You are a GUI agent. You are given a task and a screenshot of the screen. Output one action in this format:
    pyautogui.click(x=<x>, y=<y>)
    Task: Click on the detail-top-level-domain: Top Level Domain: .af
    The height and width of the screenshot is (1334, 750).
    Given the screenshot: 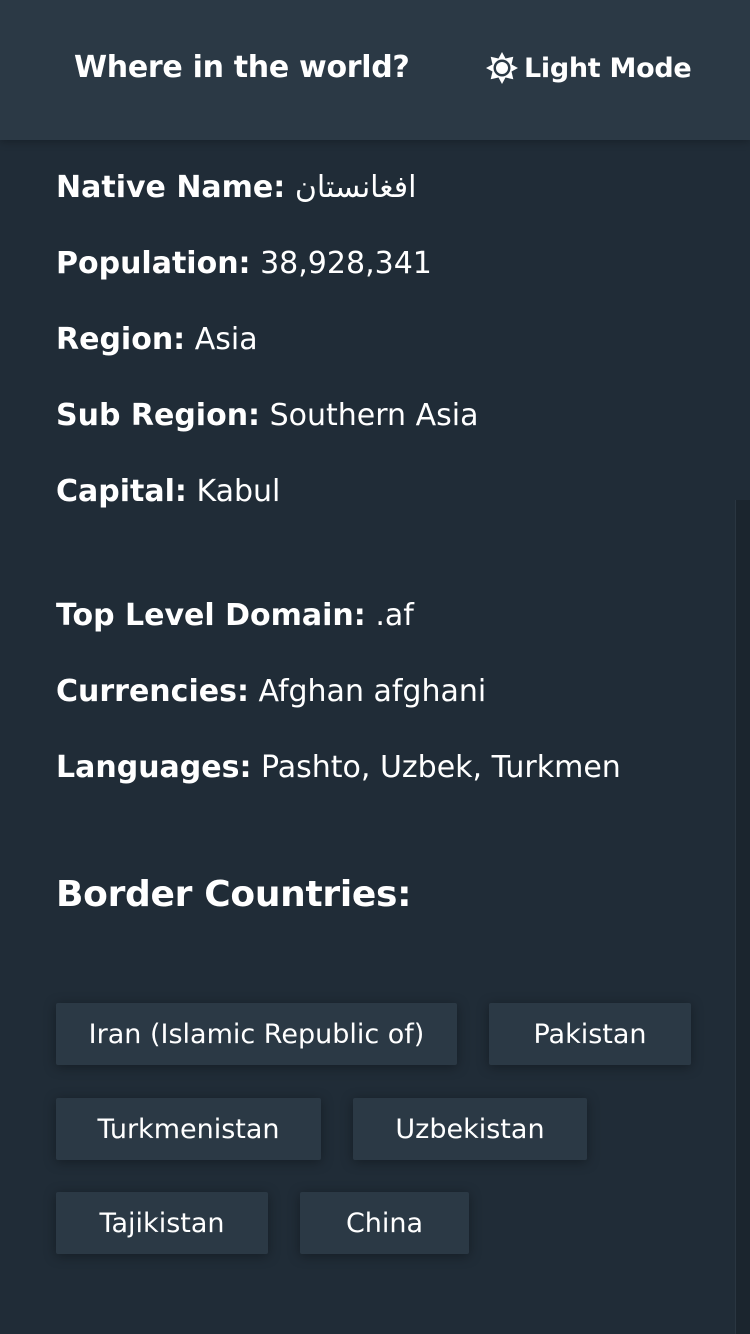 What is the action you would take?
    pyautogui.click(x=235, y=616)
    